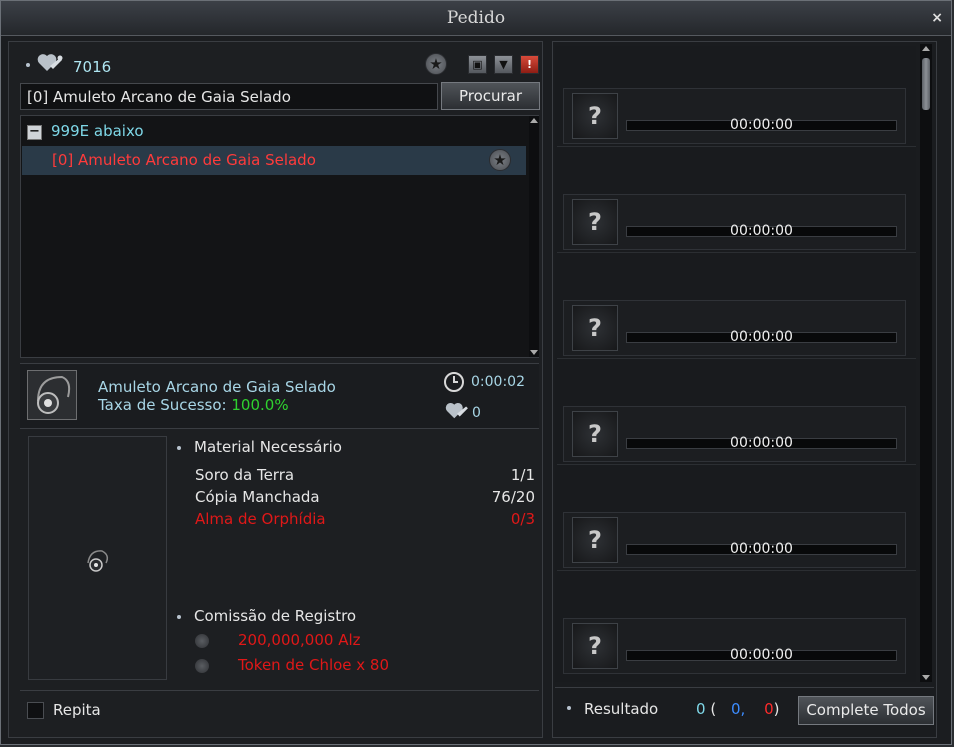  Describe the element at coordinates (436, 64) in the screenshot. I see `favorite-star-icon: ★` at that location.